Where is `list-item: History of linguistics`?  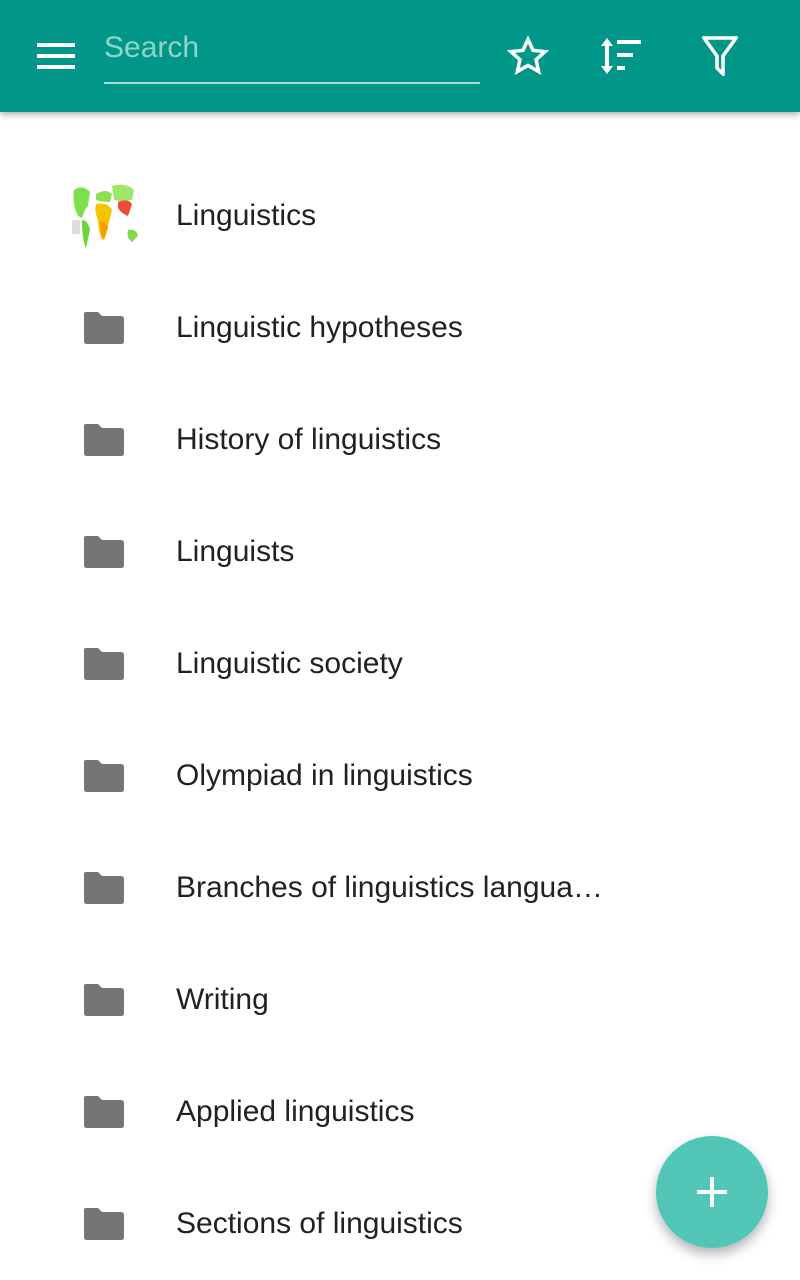
list-item: History of linguistics is located at coordinates (400, 440).